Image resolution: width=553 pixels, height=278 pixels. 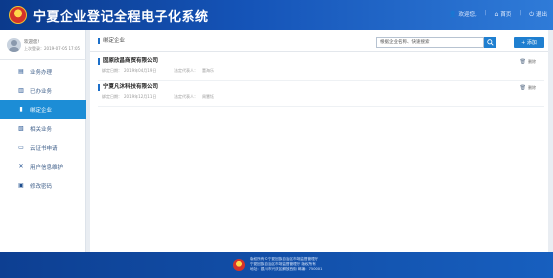 What do you see at coordinates (111, 41) in the screenshot?
I see `page-title: 绑定企业` at bounding box center [111, 41].